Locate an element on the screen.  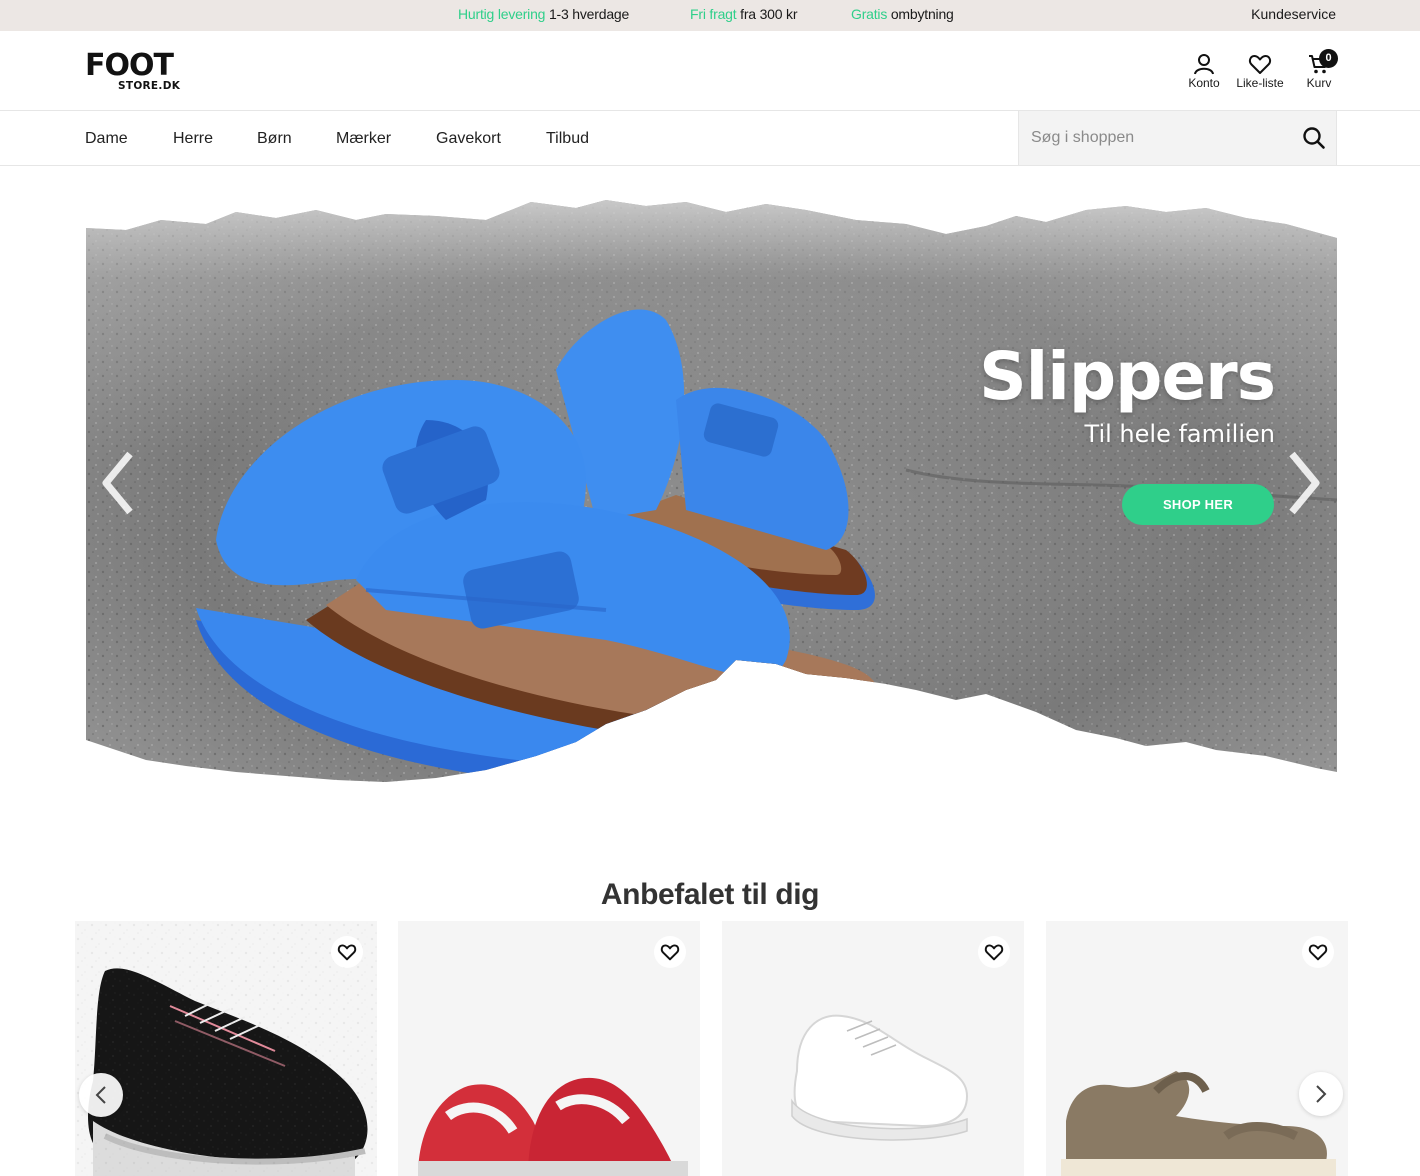
search-bar is located at coordinates (1177, 138).